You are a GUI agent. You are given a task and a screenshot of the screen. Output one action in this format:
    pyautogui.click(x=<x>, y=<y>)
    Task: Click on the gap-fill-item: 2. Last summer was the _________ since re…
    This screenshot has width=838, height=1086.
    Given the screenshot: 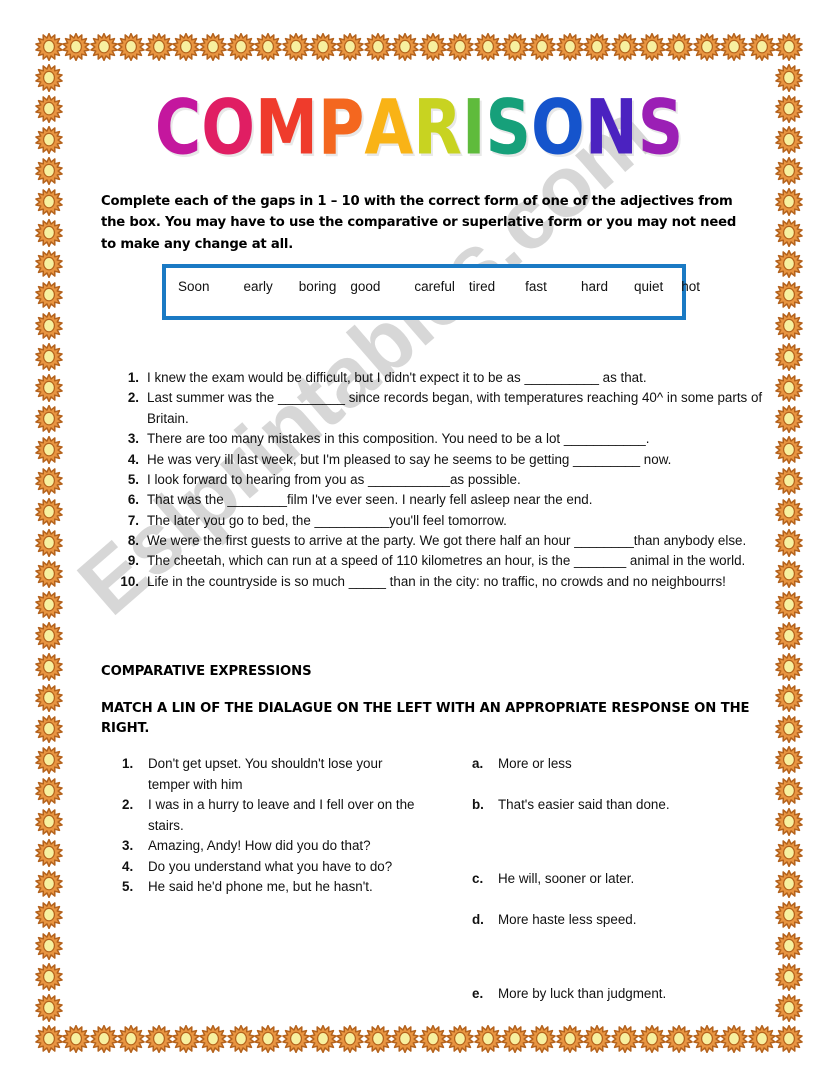 What is the action you would take?
    pyautogui.click(x=445, y=408)
    